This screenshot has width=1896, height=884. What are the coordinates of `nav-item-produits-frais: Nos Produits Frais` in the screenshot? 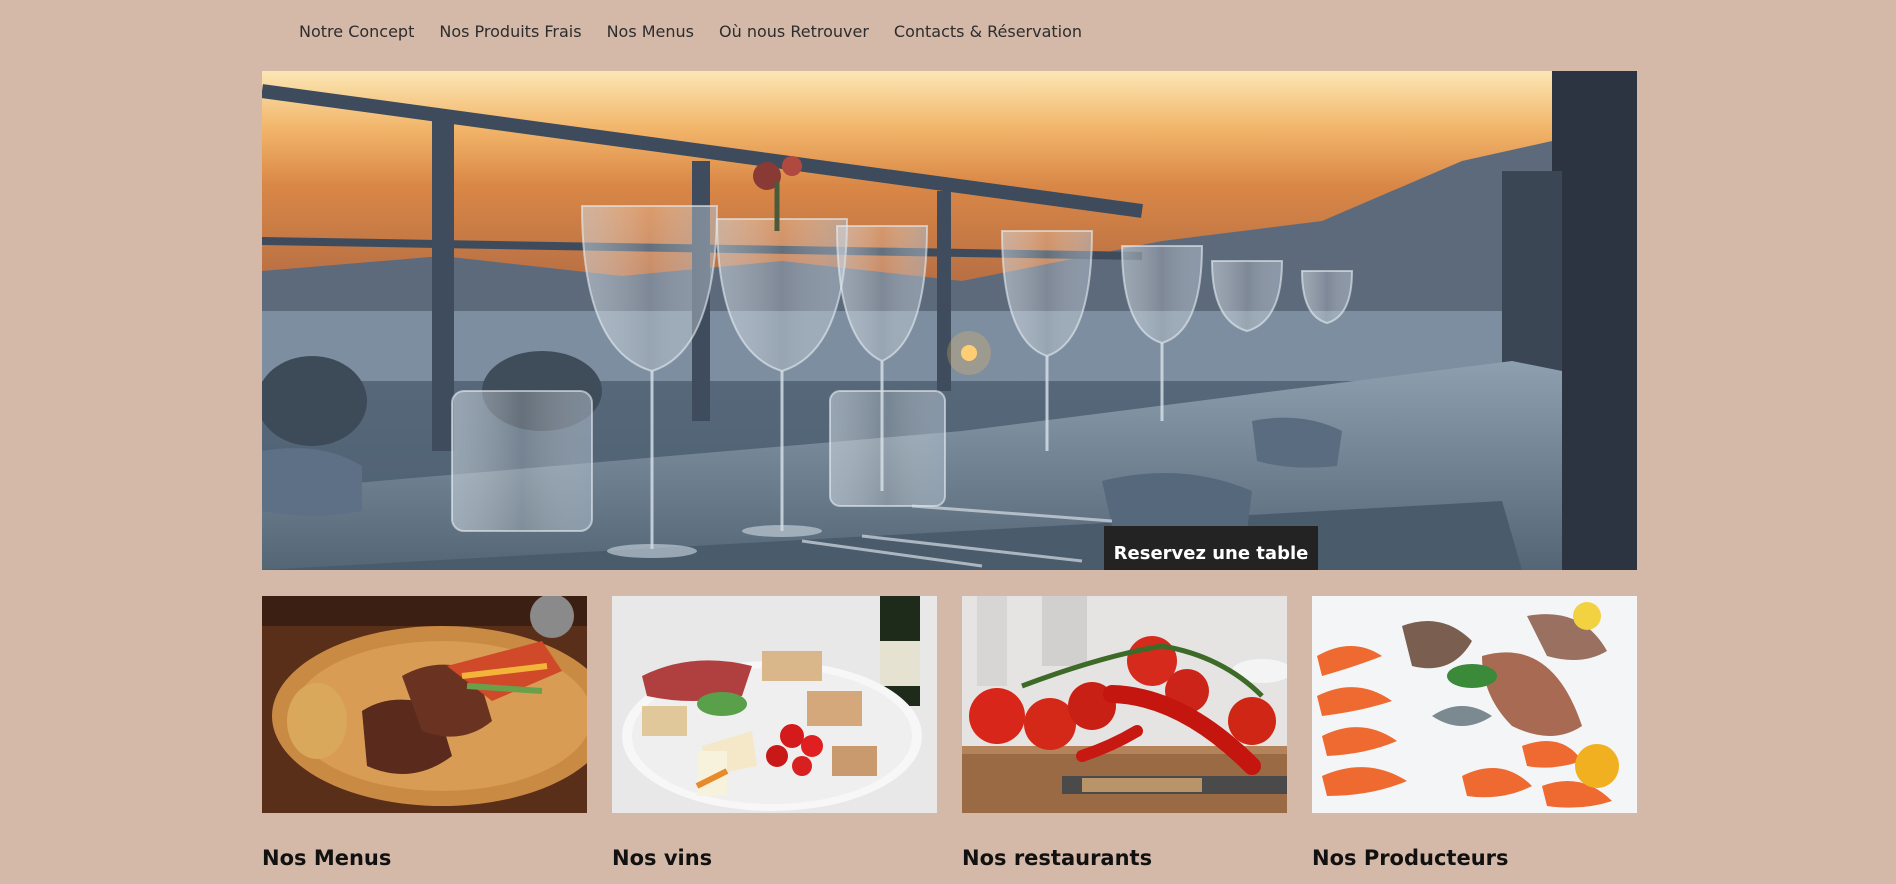 It's located at (510, 31).